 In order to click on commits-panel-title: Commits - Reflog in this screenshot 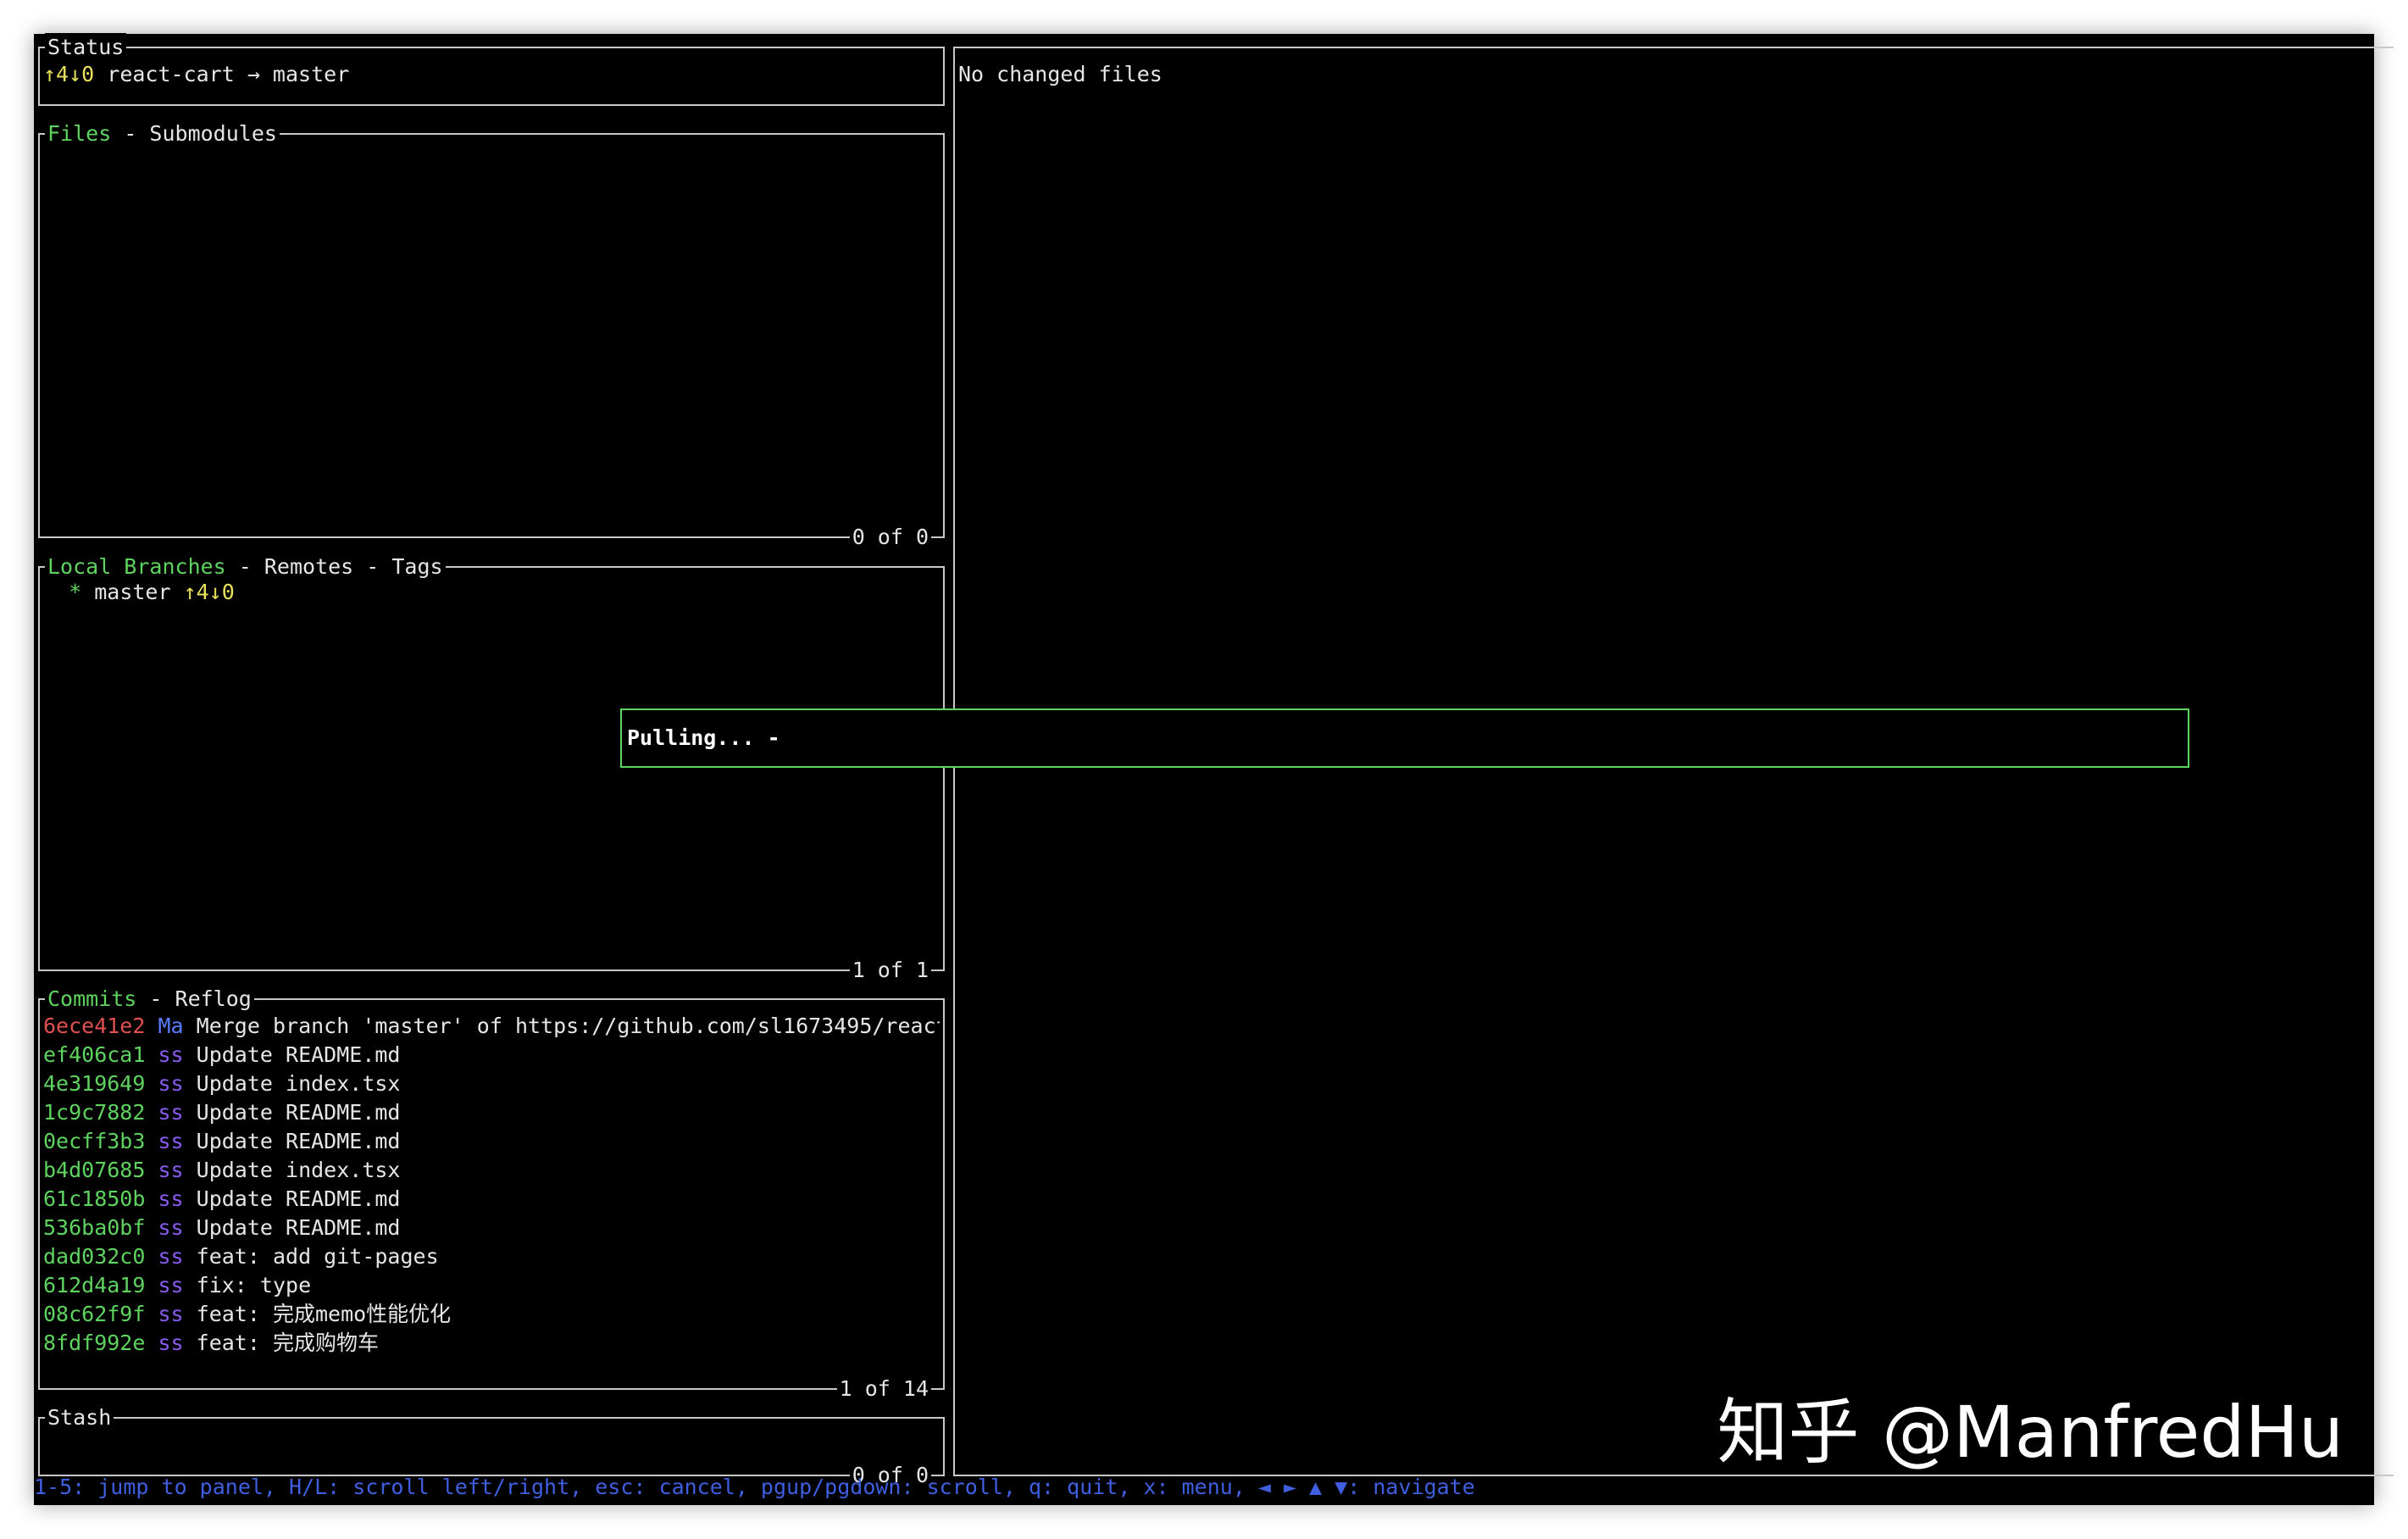, I will do `click(149, 999)`.